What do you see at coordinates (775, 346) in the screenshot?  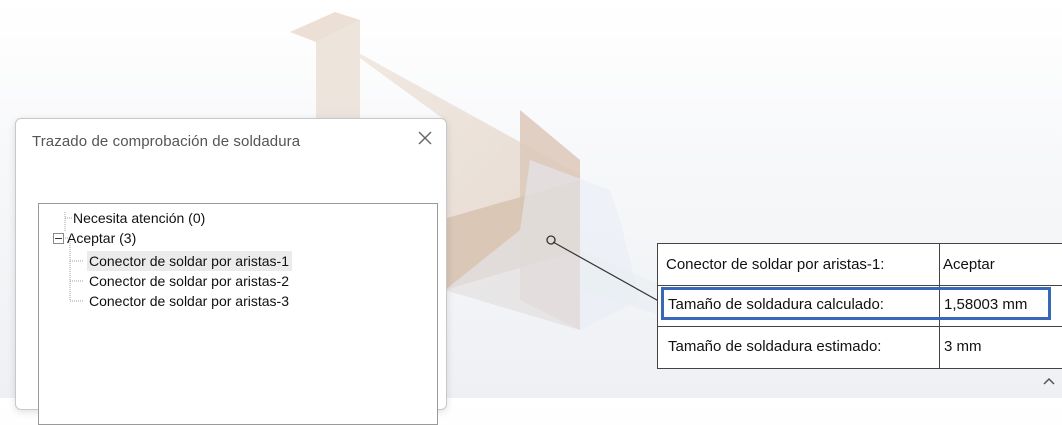 I see `callout-label-estimated-size: Tamaño de soldadura estimado:` at bounding box center [775, 346].